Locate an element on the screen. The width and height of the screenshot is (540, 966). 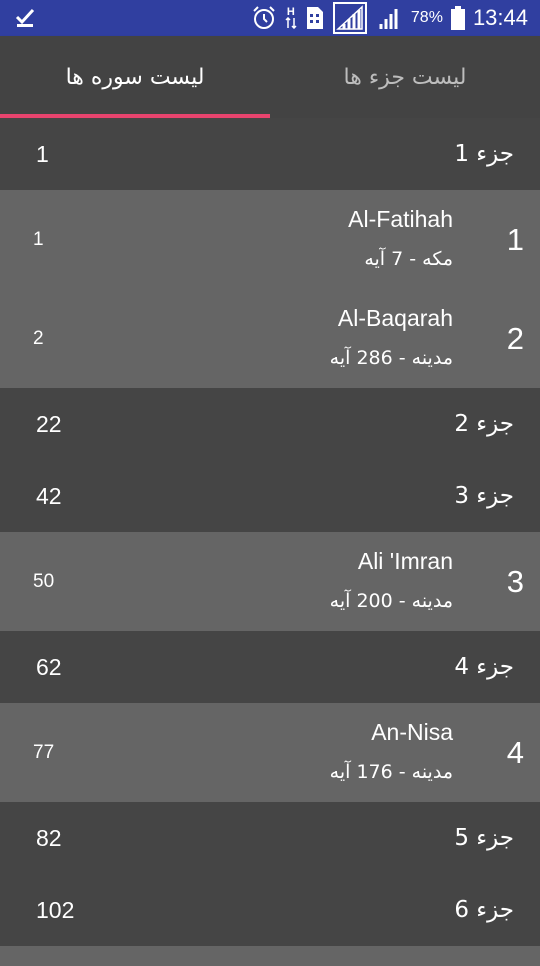
surah-info: مدینه - 200 آیه is located at coordinates (391, 601).